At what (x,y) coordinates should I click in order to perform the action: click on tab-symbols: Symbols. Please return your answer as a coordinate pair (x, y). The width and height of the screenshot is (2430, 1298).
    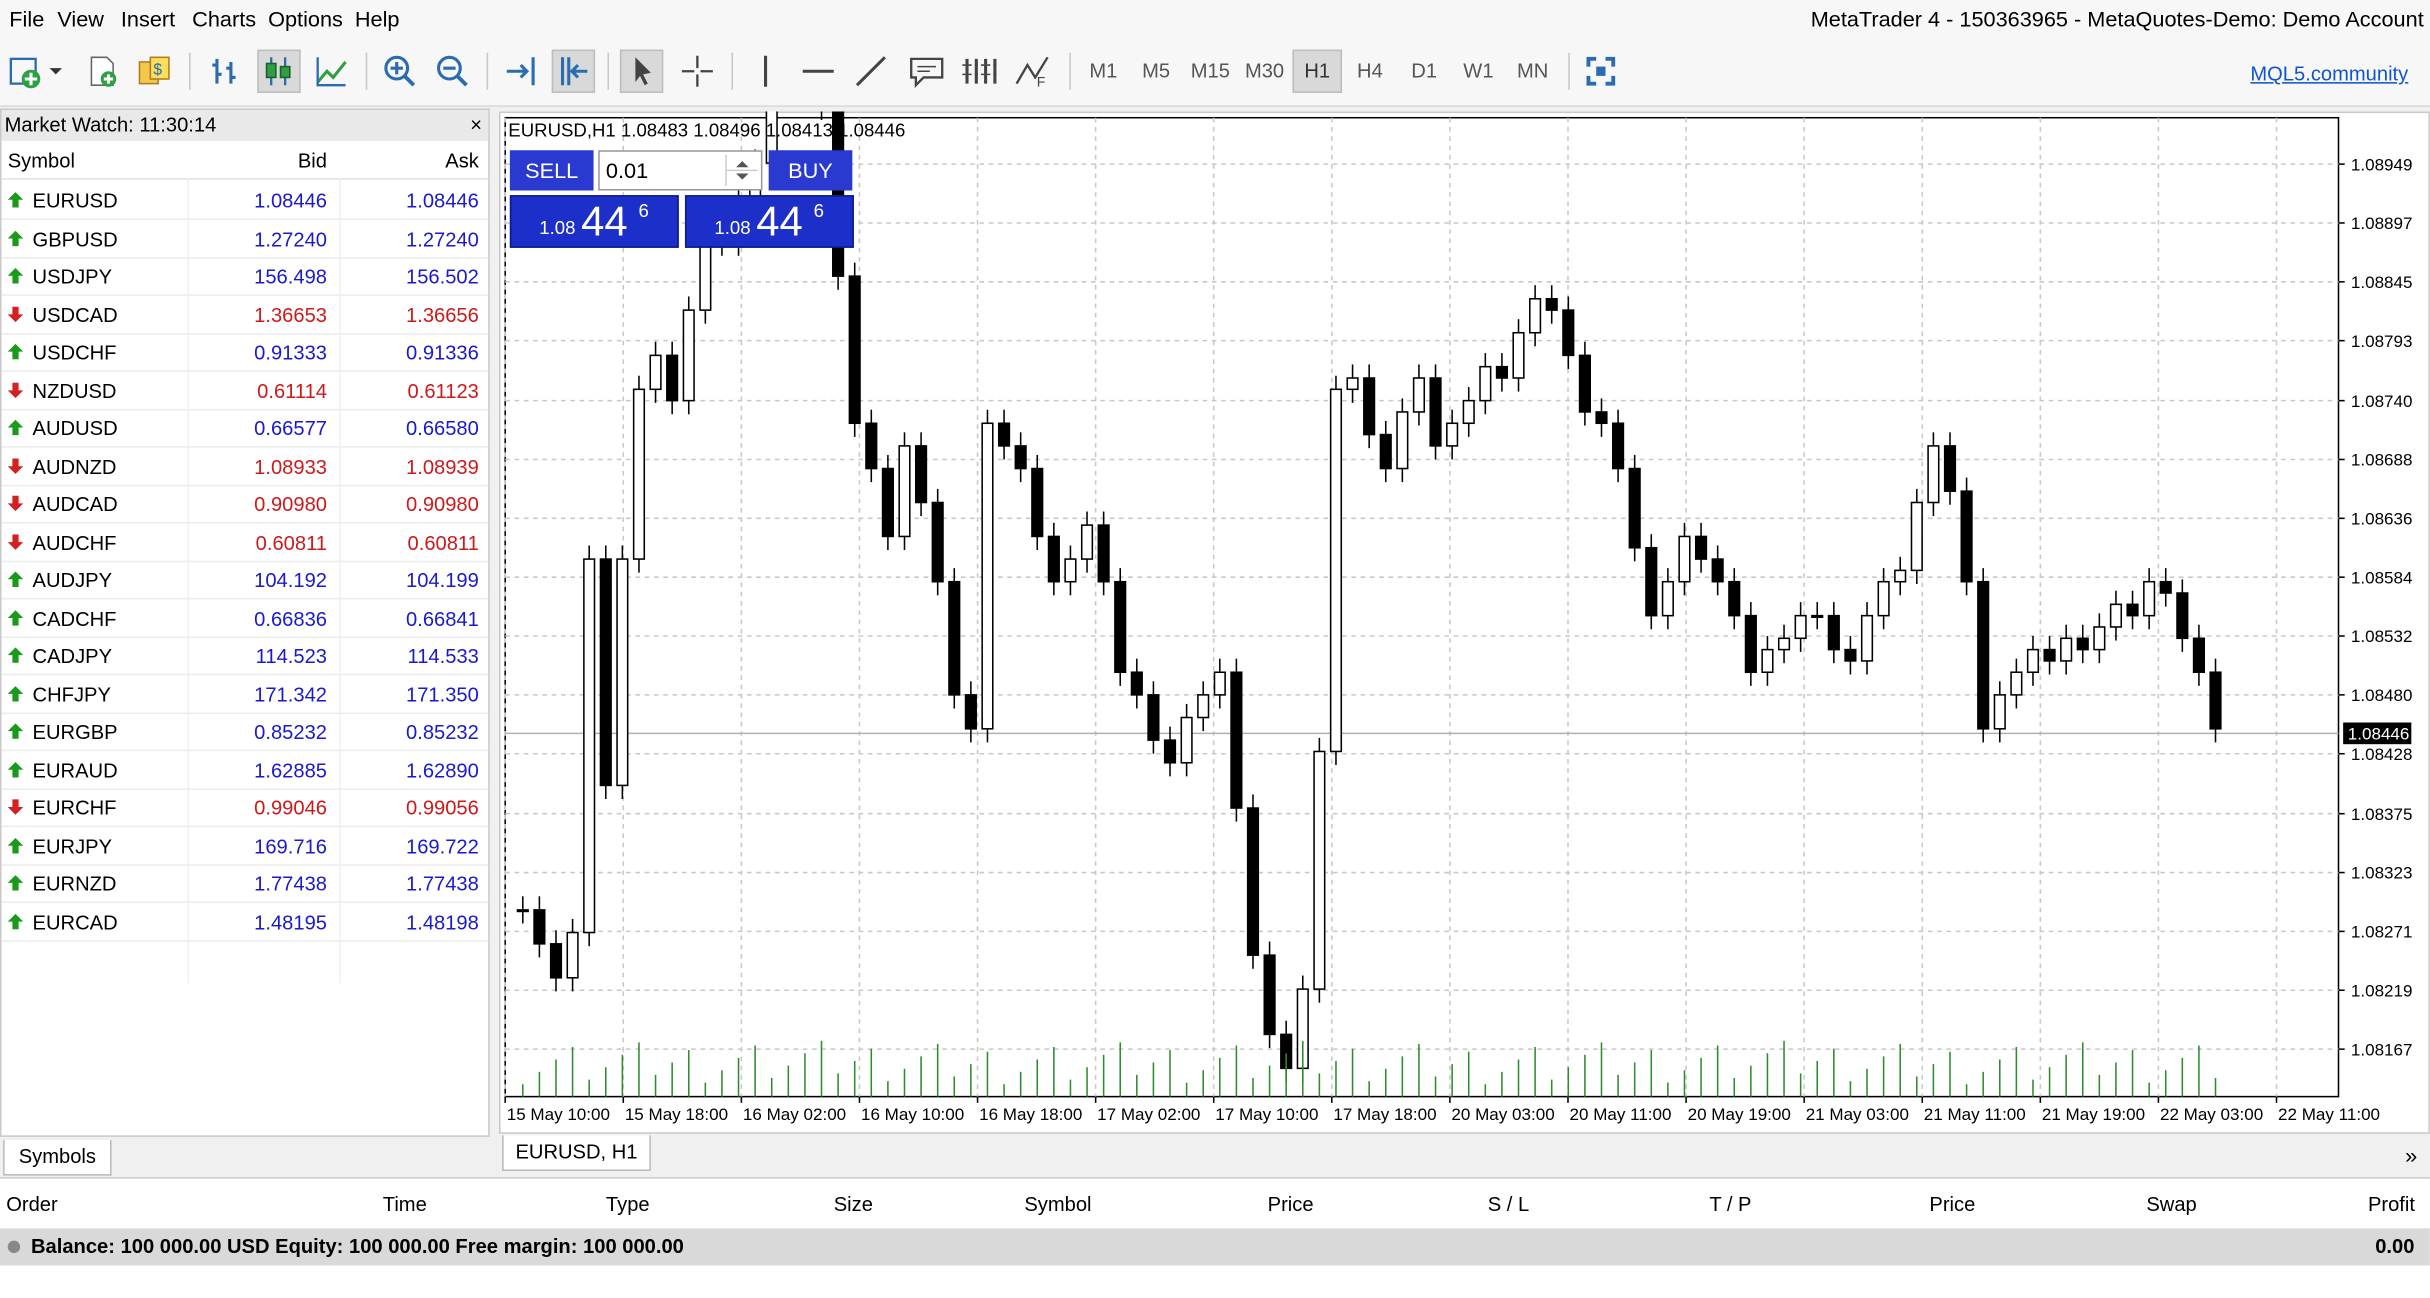
    Looking at the image, I should click on (57, 1157).